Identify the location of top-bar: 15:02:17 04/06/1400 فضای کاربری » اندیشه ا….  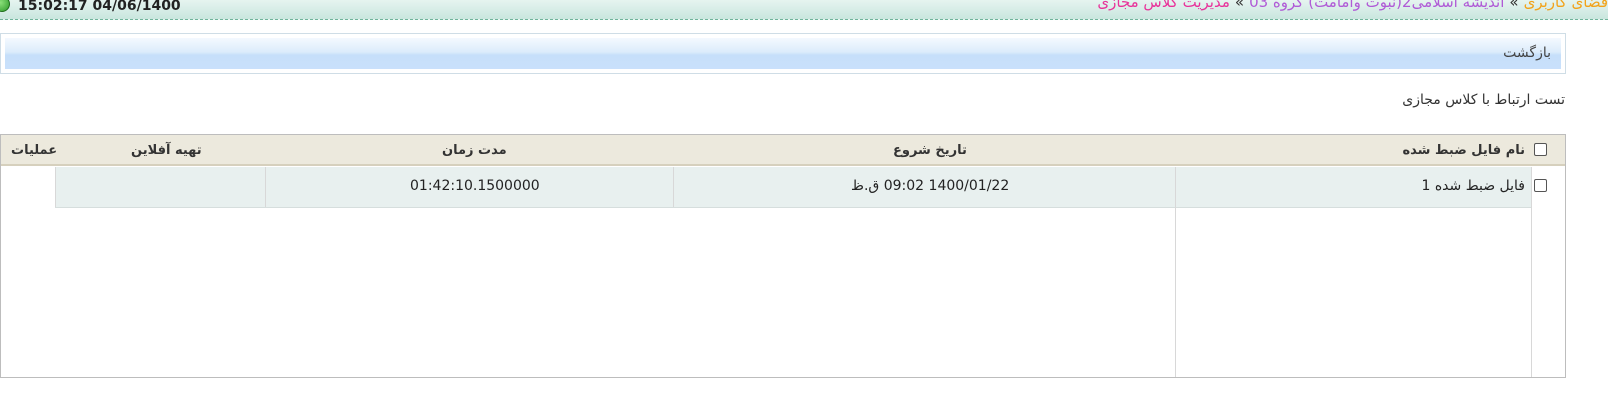
(804, 10).